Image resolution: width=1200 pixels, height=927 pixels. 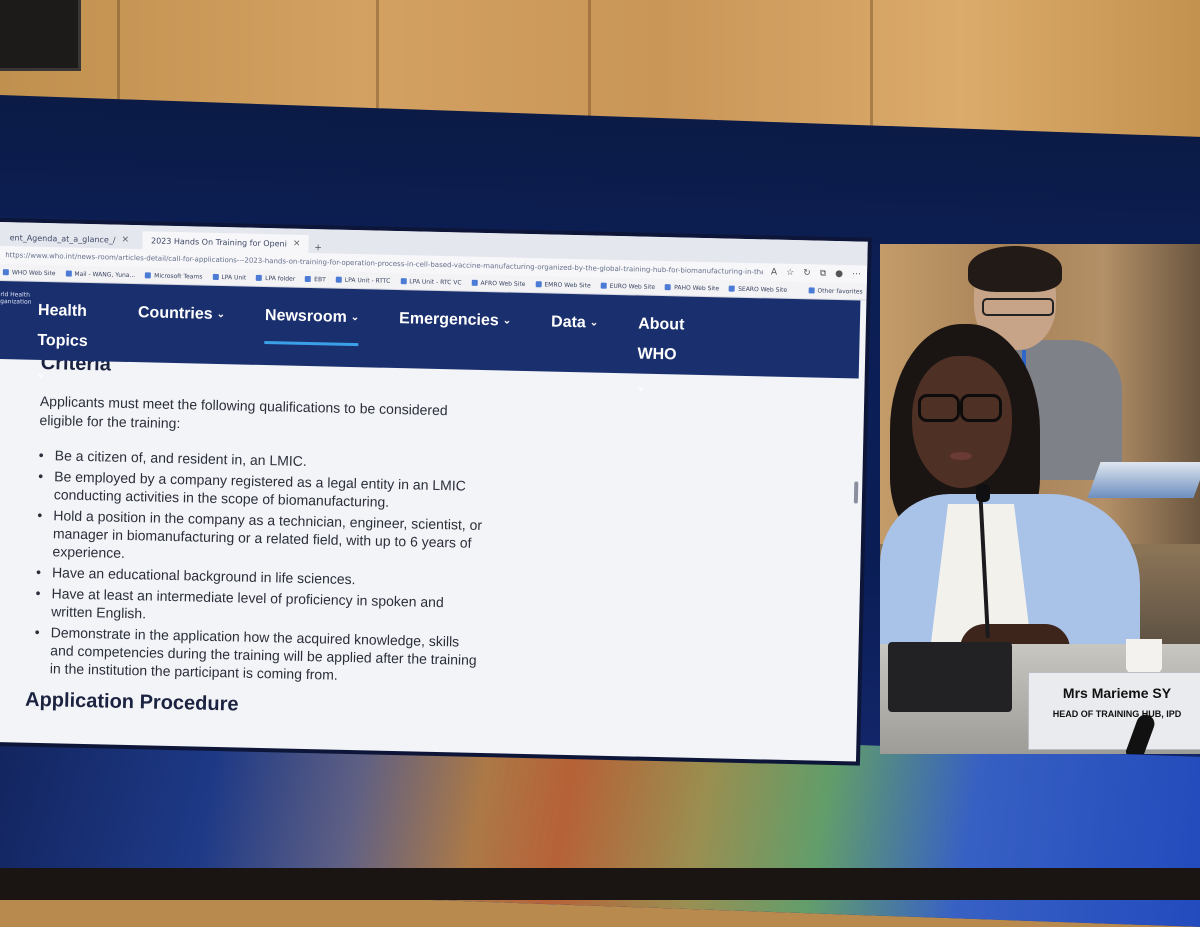 I want to click on new-tab-button: +, so click(x=318, y=248).